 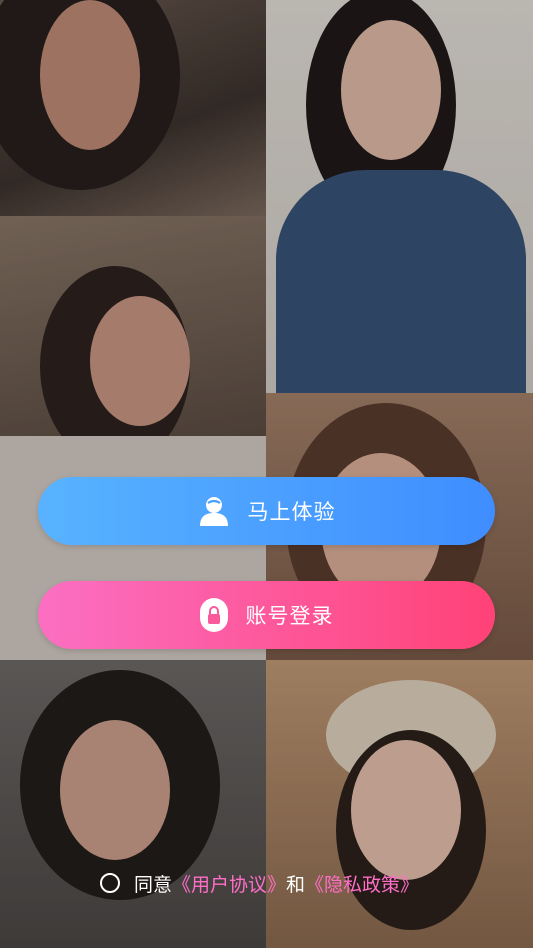 What do you see at coordinates (289, 616) in the screenshot?
I see `account-login-label: 账号登录` at bounding box center [289, 616].